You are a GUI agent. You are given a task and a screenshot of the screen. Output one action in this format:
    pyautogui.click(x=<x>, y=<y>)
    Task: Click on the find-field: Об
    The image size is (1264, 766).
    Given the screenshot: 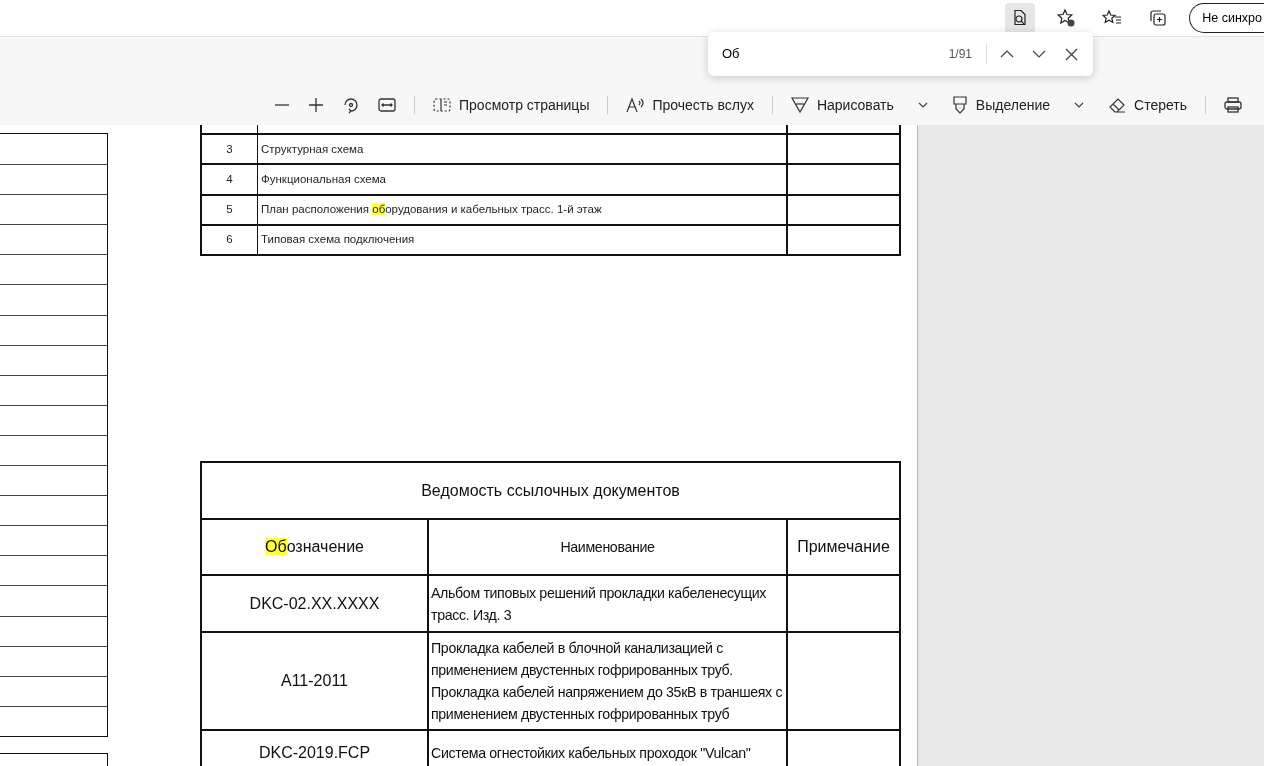 What is the action you would take?
    pyautogui.click(x=812, y=54)
    